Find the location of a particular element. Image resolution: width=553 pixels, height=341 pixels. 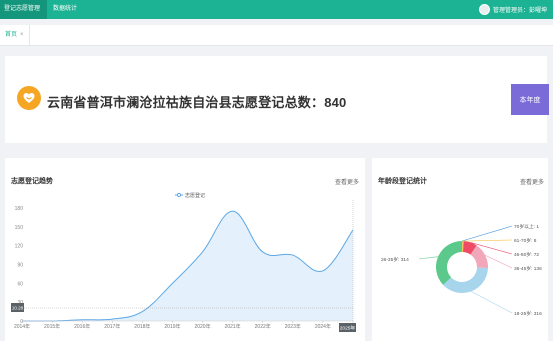

x-tick-label: 2023年 is located at coordinates (293, 326).